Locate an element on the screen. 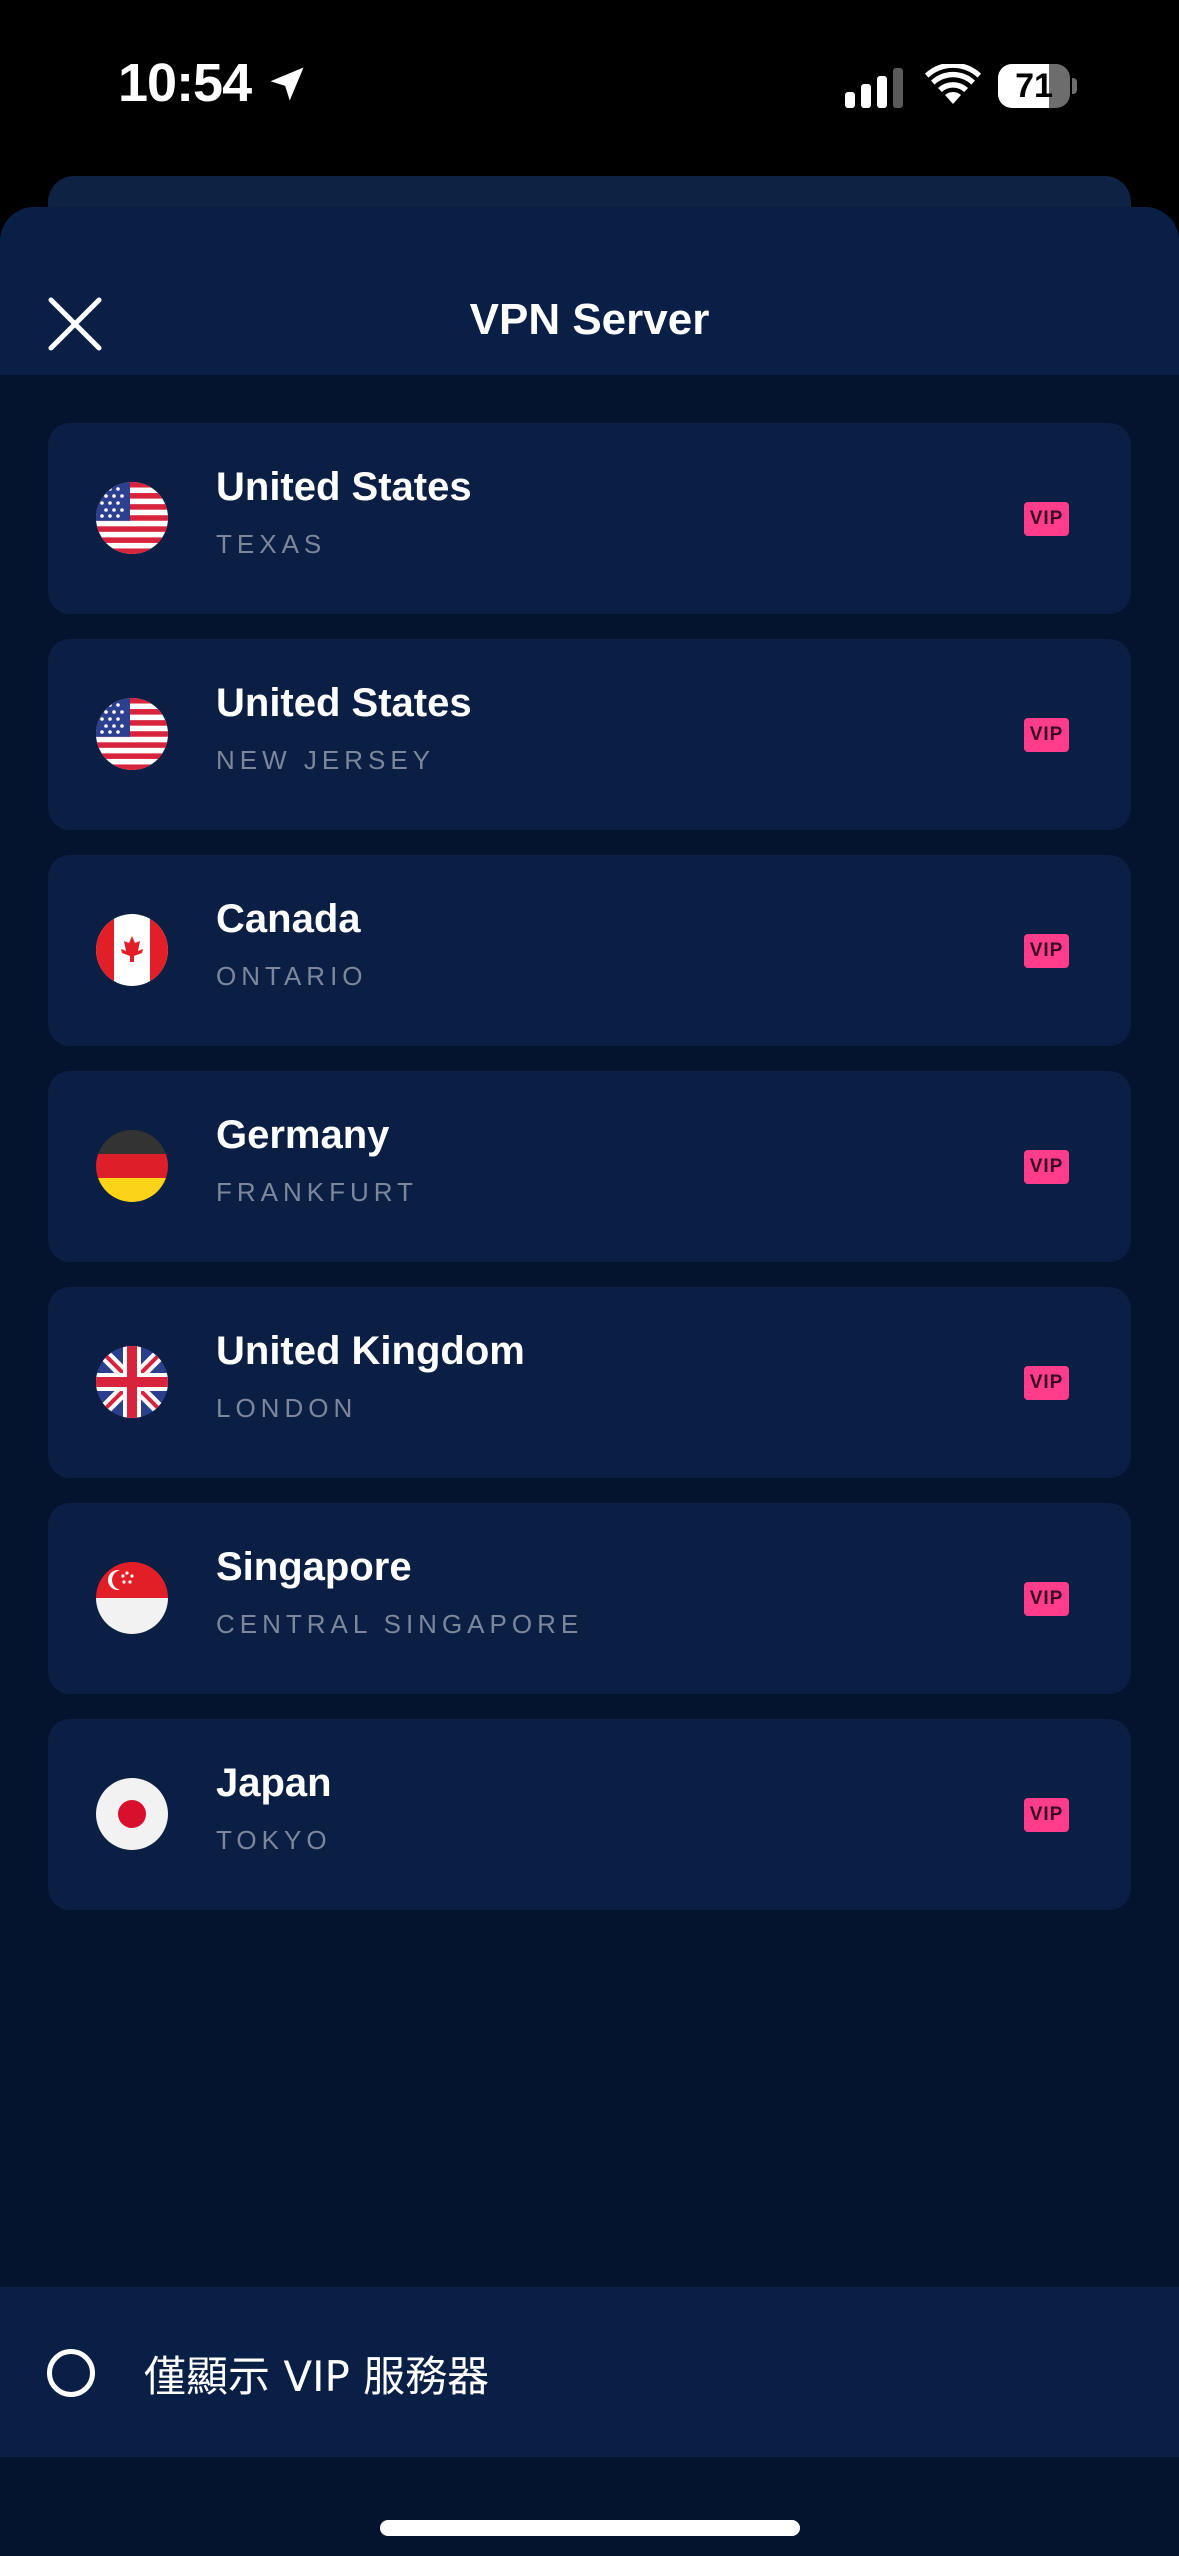 The height and width of the screenshot is (2556, 1179). wifi-icon is located at coordinates (953, 84).